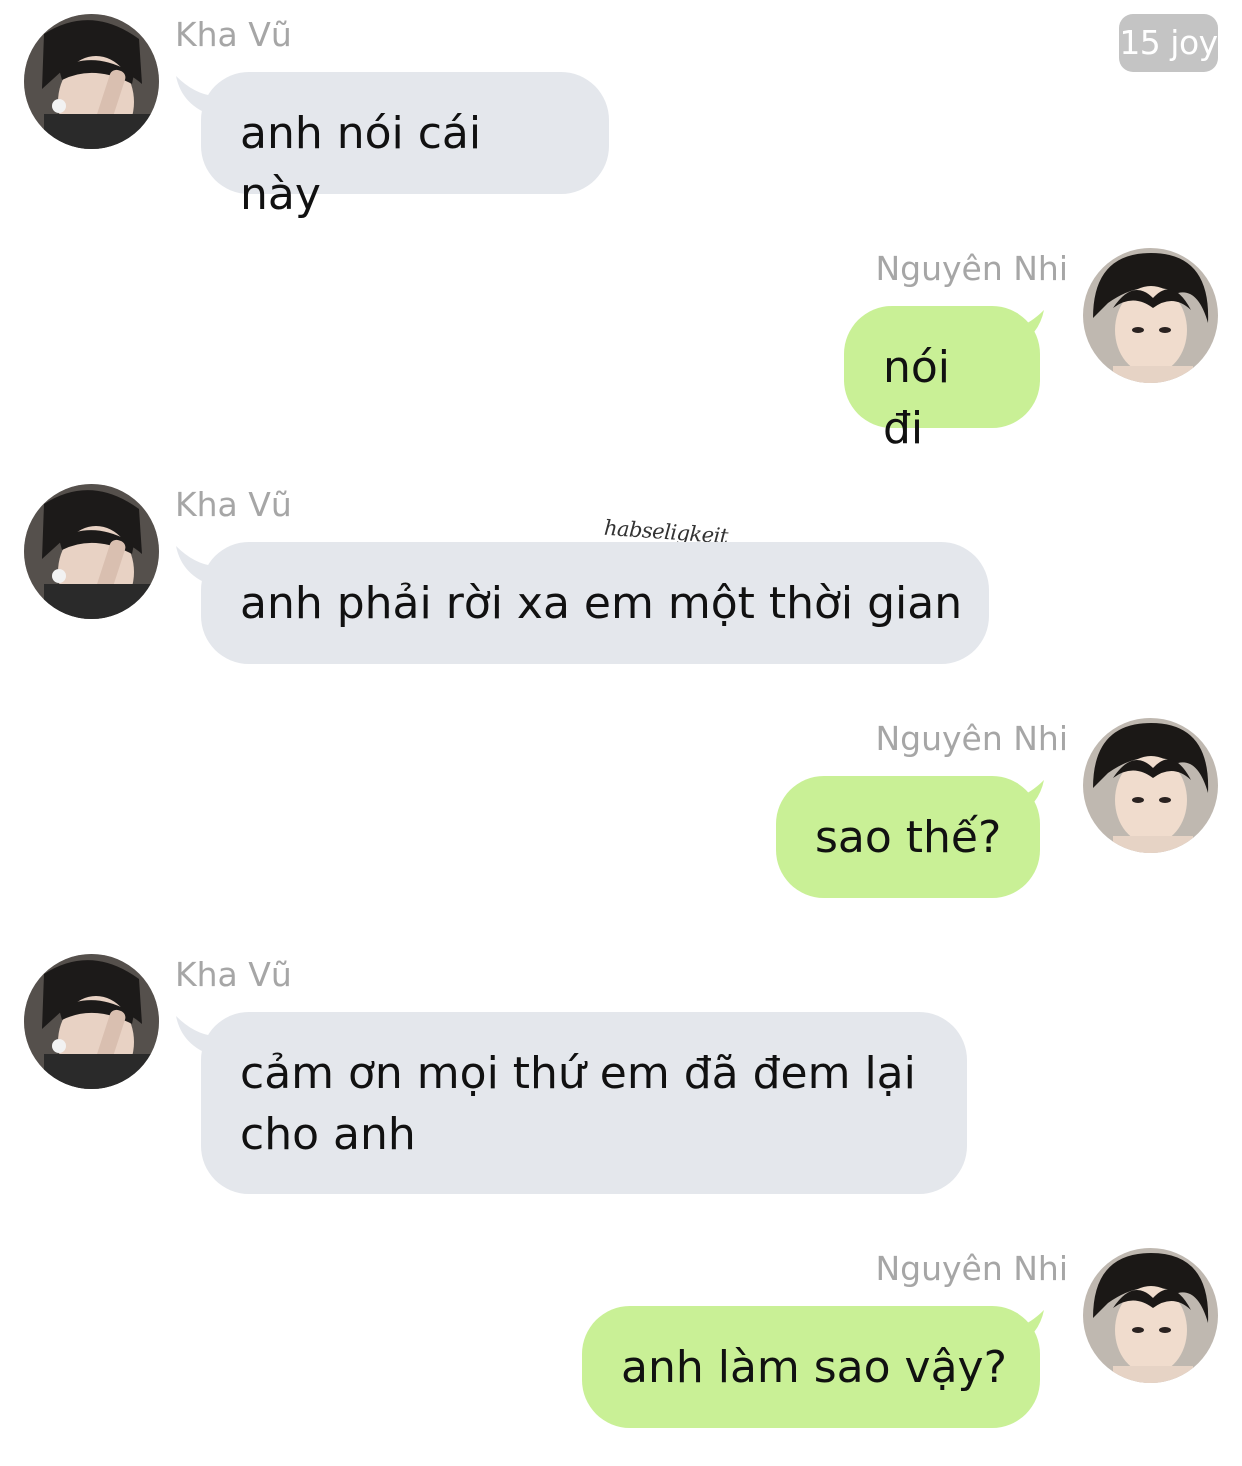 This screenshot has width=1242, height=1466. I want to click on message-bubble: nói đi, so click(942, 380).